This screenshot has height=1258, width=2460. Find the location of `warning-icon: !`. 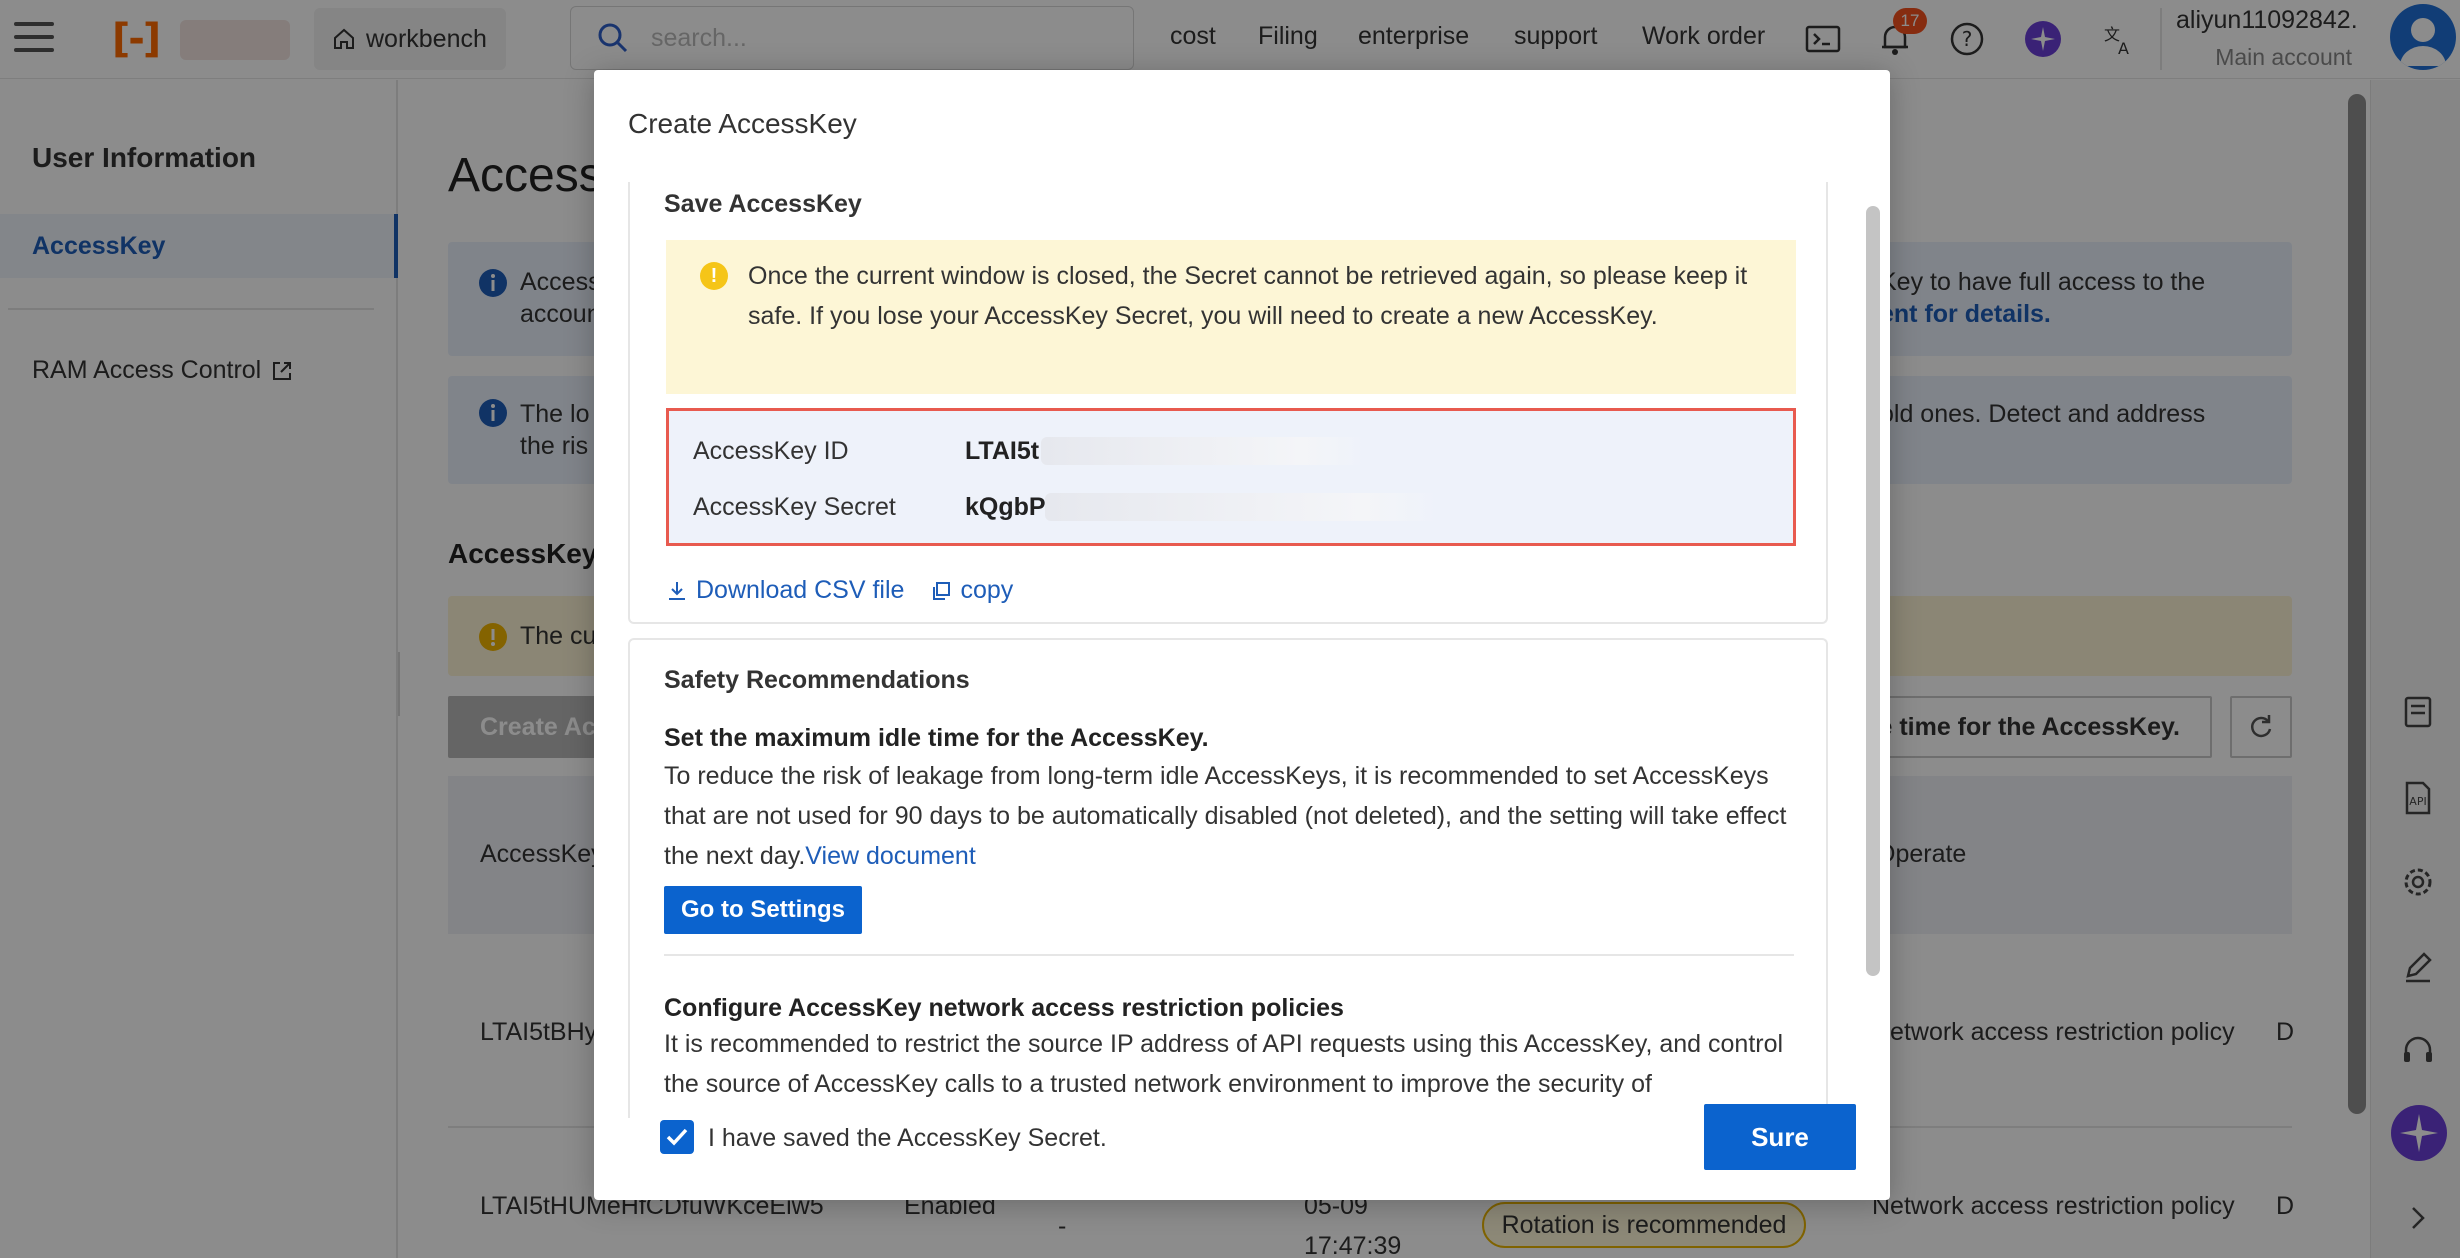

warning-icon: ! is located at coordinates (714, 276).